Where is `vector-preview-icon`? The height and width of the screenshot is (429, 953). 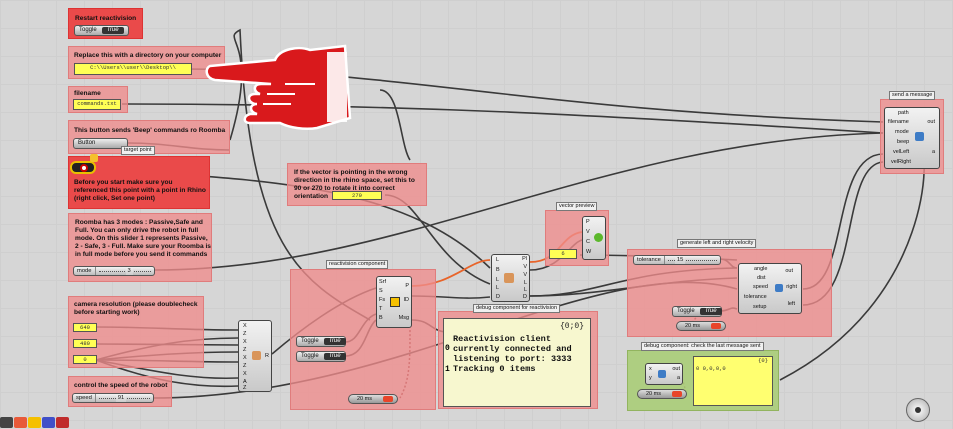 vector-preview-icon is located at coordinates (598, 237).